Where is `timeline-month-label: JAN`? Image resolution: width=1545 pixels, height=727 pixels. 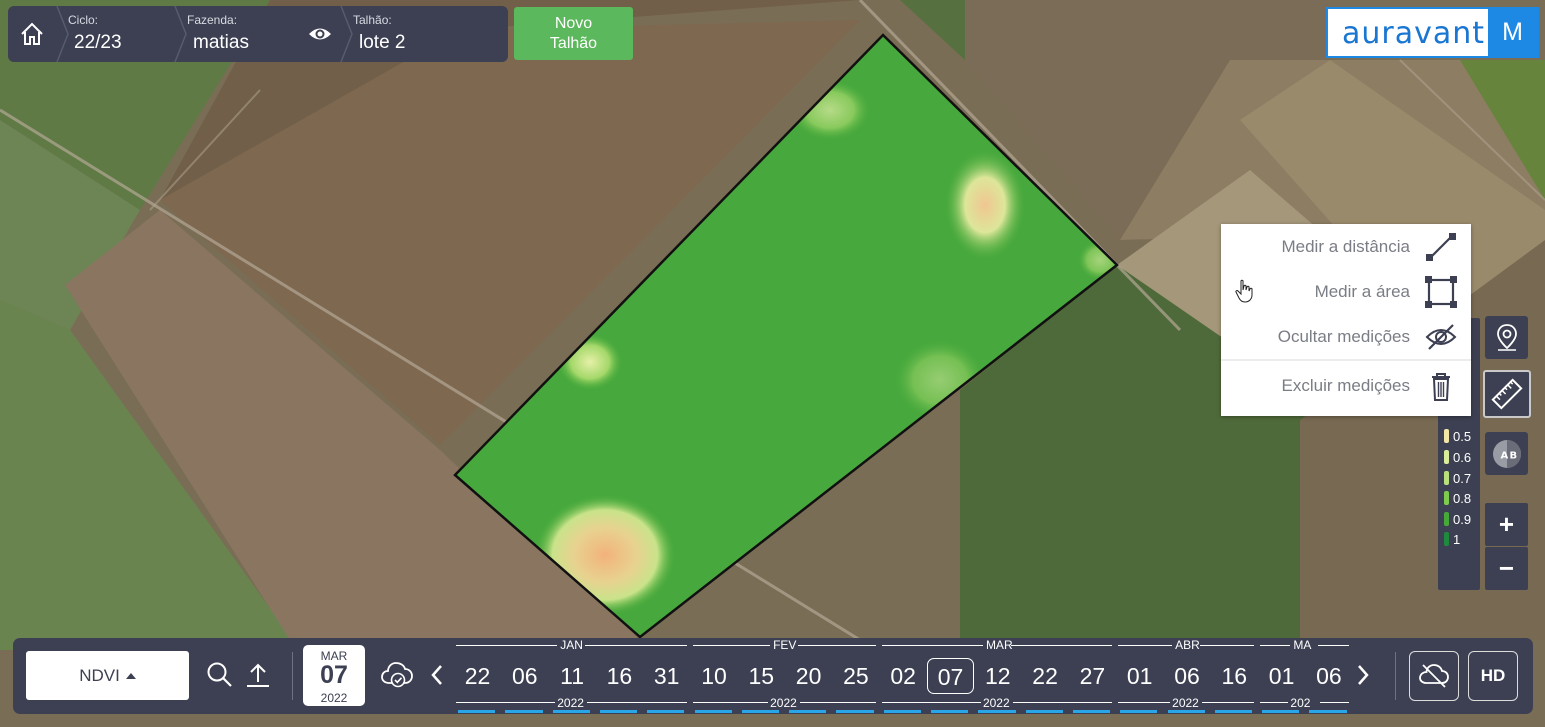 timeline-month-label: JAN is located at coordinates (571, 645).